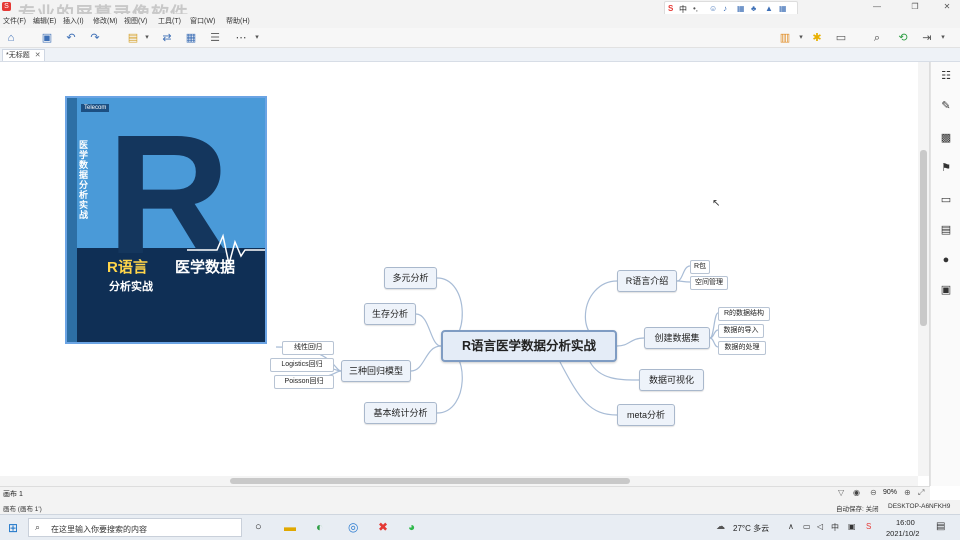 Image resolution: width=960 pixels, height=540 pixels. Describe the element at coordinates (741, 331) in the screenshot. I see `leaf-data-import: 数据的导入` at that location.